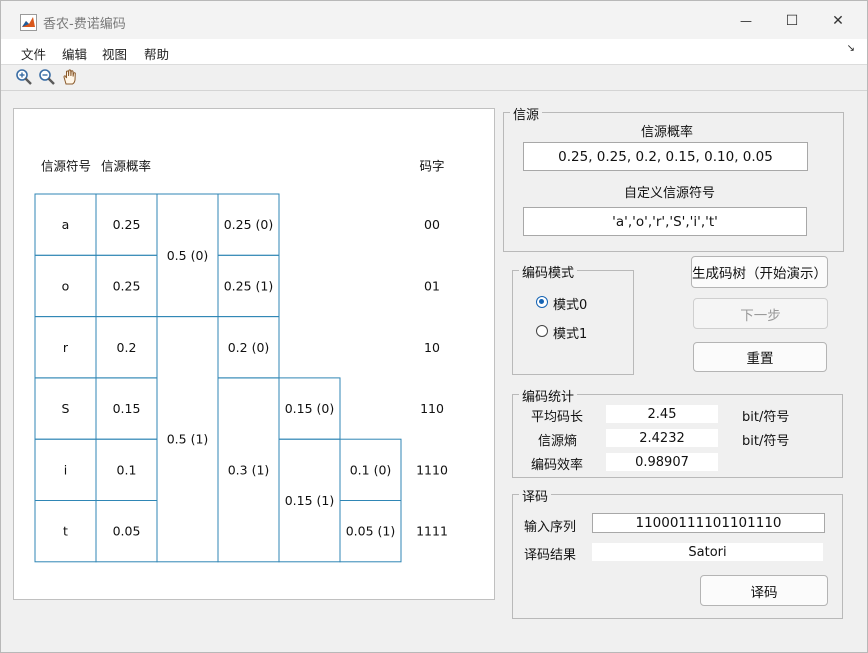 Image resolution: width=868 pixels, height=653 pixels. I want to click on codeword-text: 01, so click(432, 285).